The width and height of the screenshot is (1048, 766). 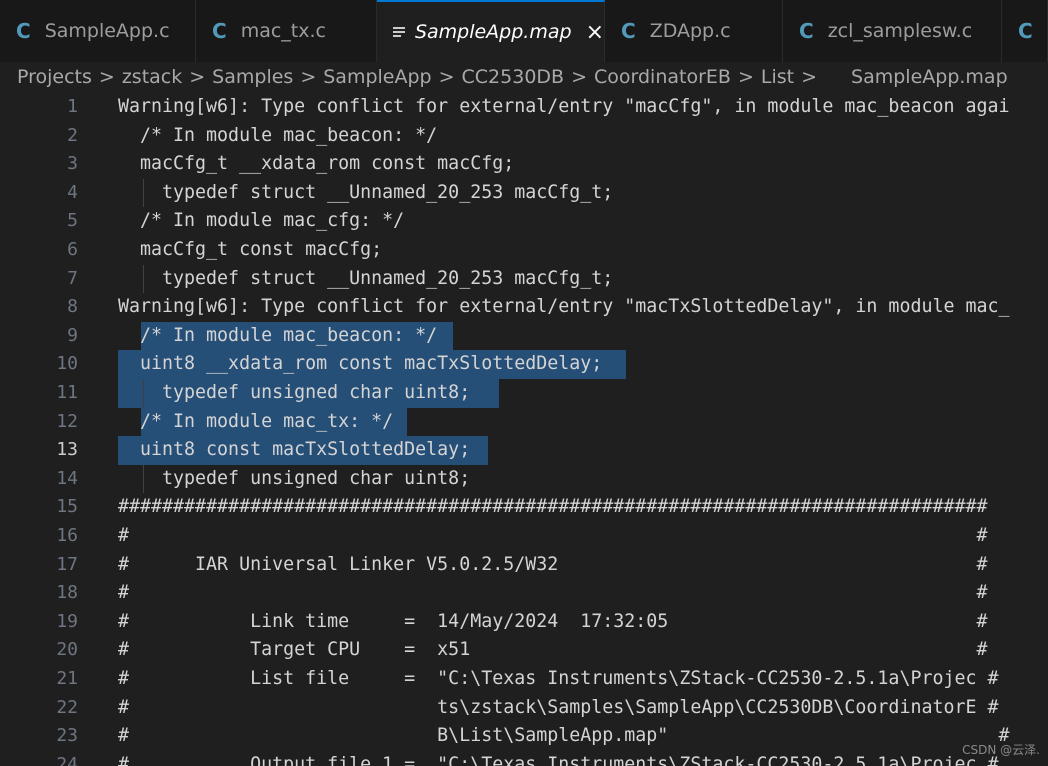 I want to click on line-number: 17, so click(x=67, y=564).